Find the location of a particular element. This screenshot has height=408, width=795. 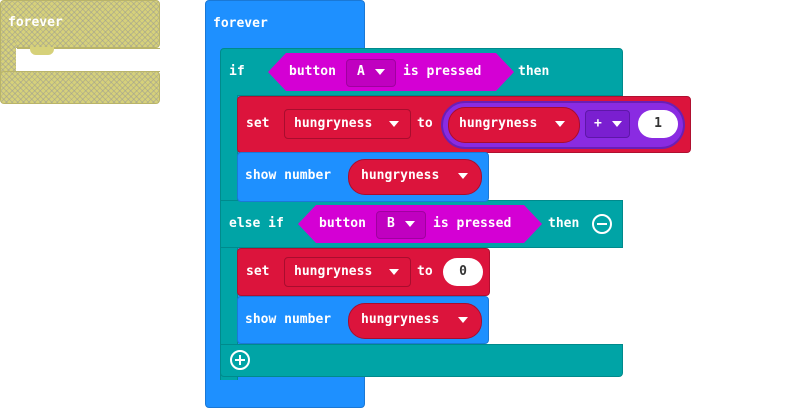

then-label: then is located at coordinates (534, 71).